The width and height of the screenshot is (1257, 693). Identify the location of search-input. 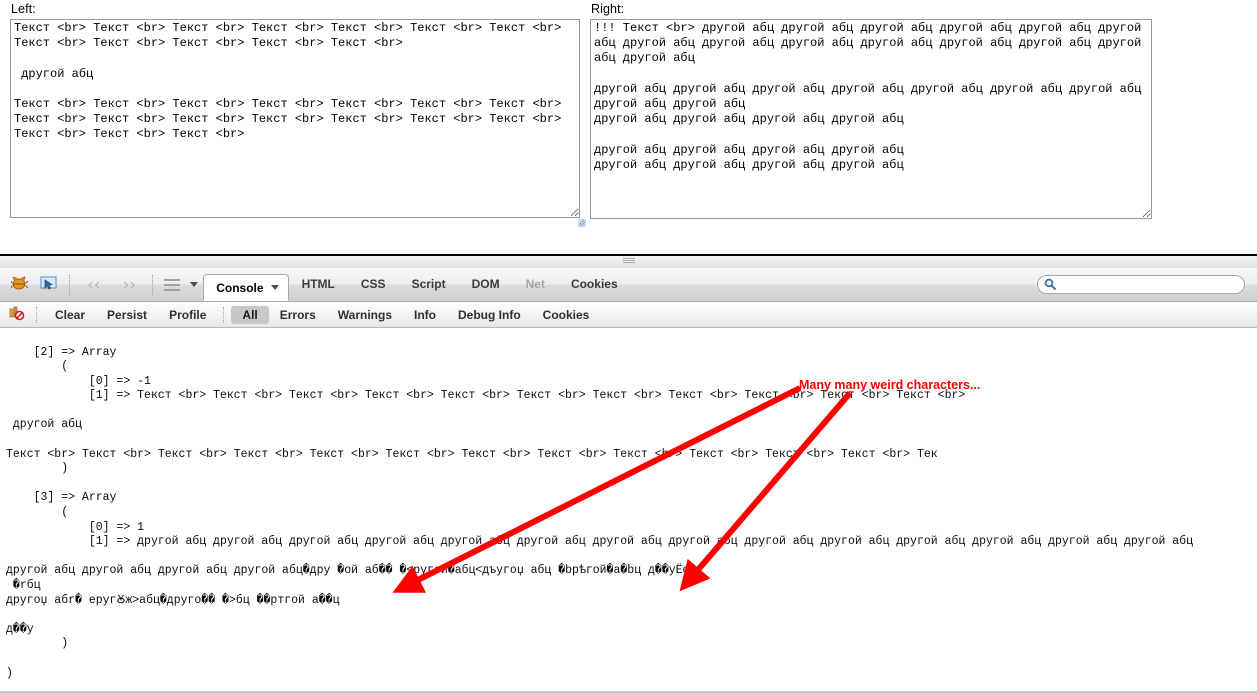
(1141, 284).